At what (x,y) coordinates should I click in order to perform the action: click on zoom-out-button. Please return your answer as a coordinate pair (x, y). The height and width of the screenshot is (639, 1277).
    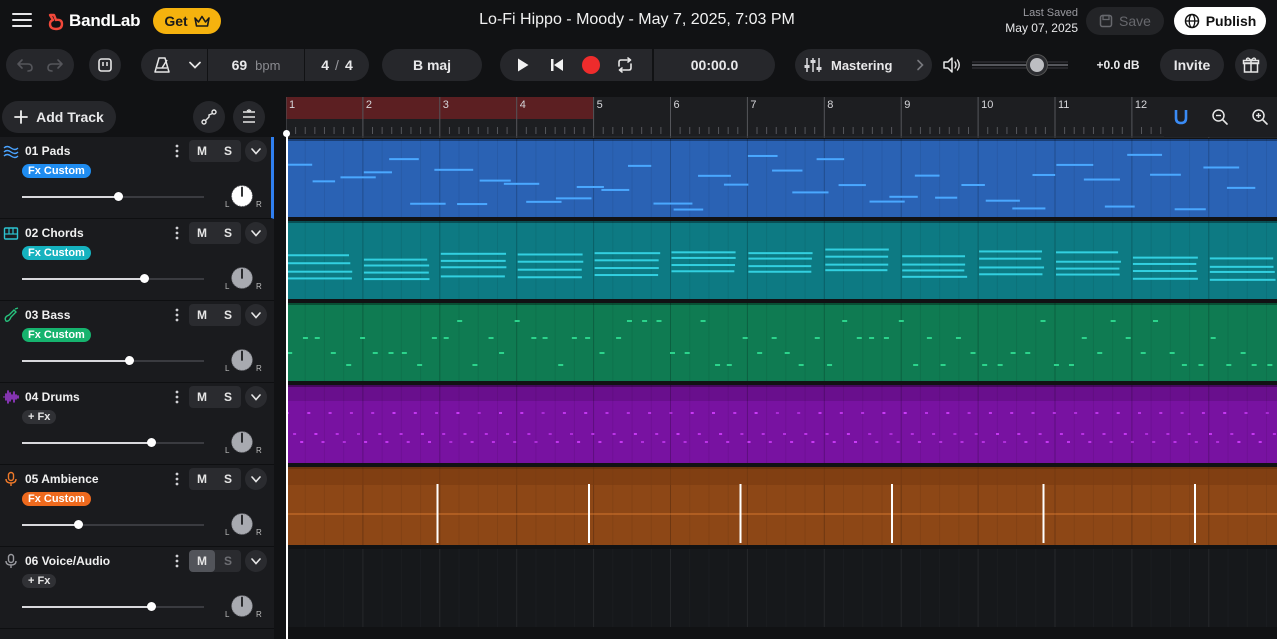
    Looking at the image, I should click on (1220, 117).